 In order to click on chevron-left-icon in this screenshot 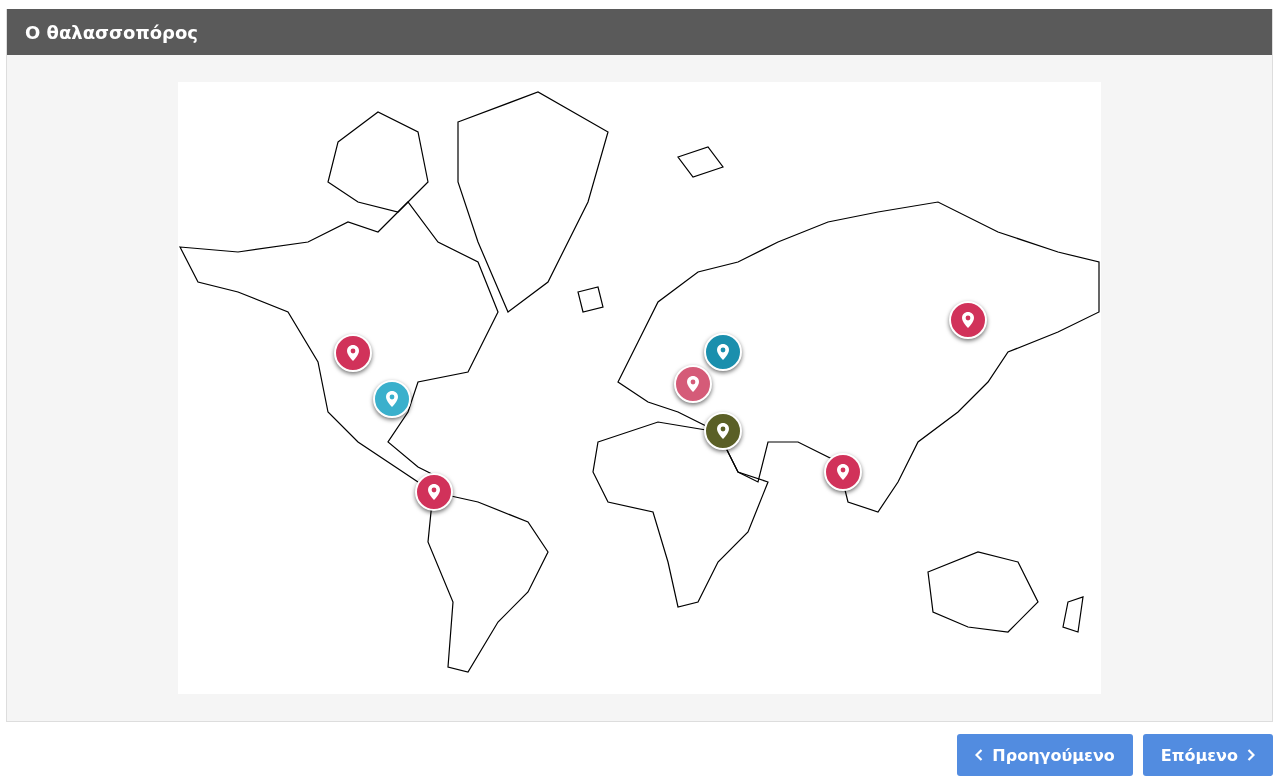, I will do `click(979, 755)`.